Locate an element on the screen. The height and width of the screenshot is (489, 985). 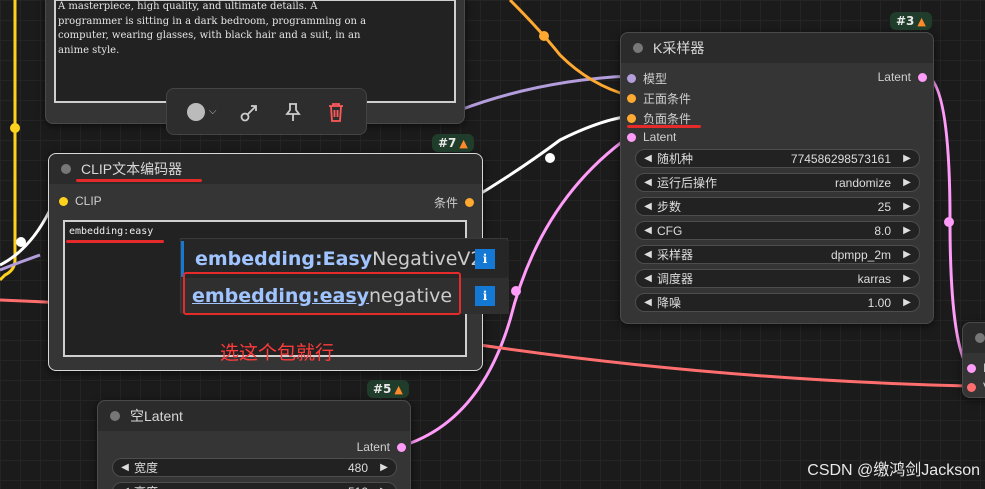
conditioning-output-slot: 条件 is located at coordinates (454, 202).